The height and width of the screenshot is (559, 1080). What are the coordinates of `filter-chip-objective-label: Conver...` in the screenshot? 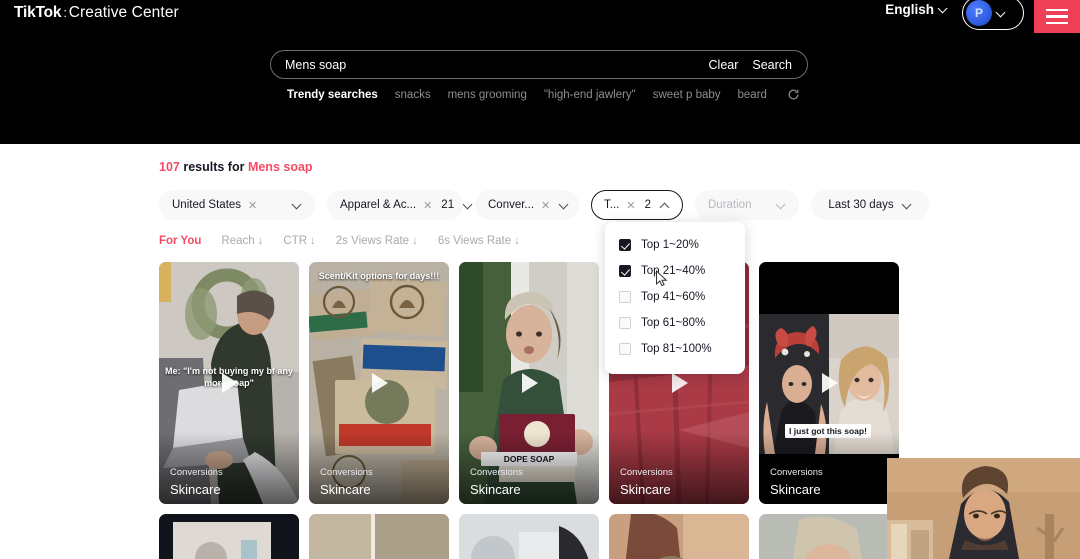 It's located at (511, 205).